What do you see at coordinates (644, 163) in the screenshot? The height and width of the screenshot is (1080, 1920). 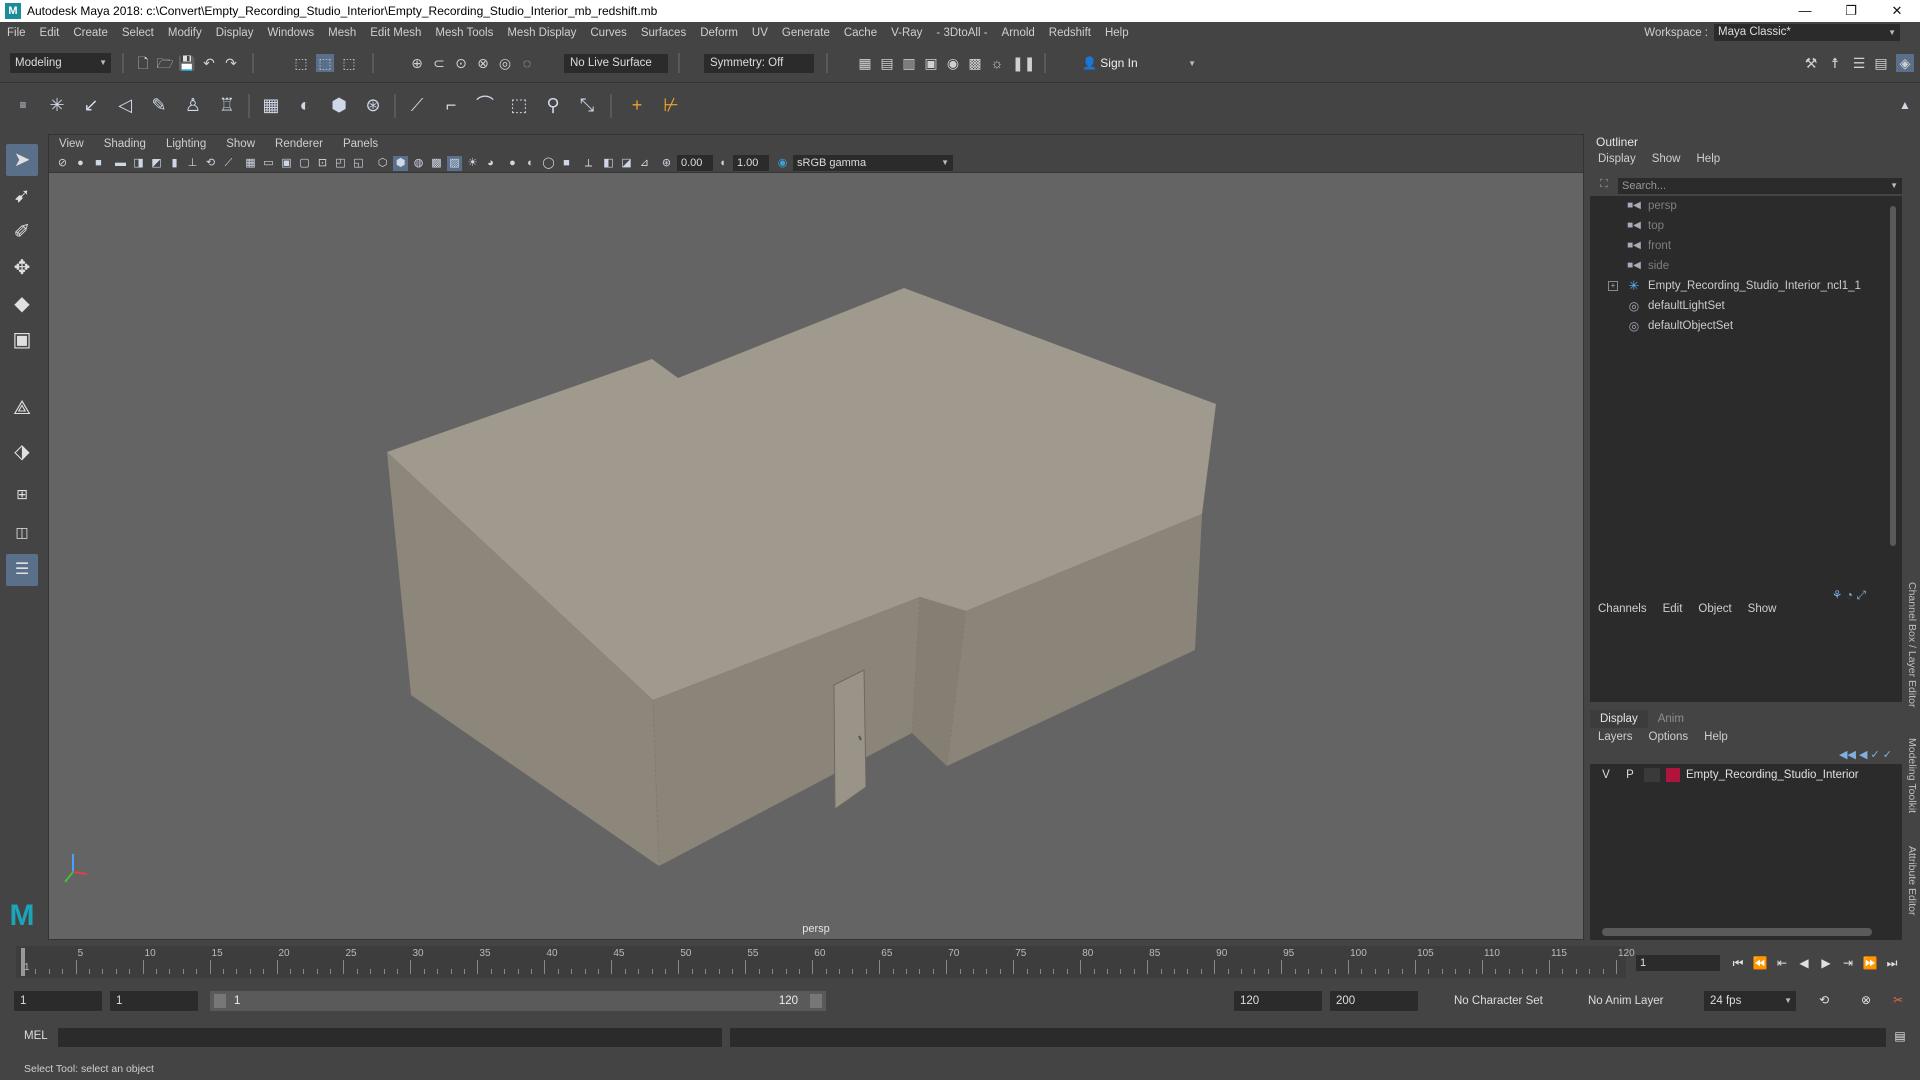 I see `screen-space-icon: ⊿` at bounding box center [644, 163].